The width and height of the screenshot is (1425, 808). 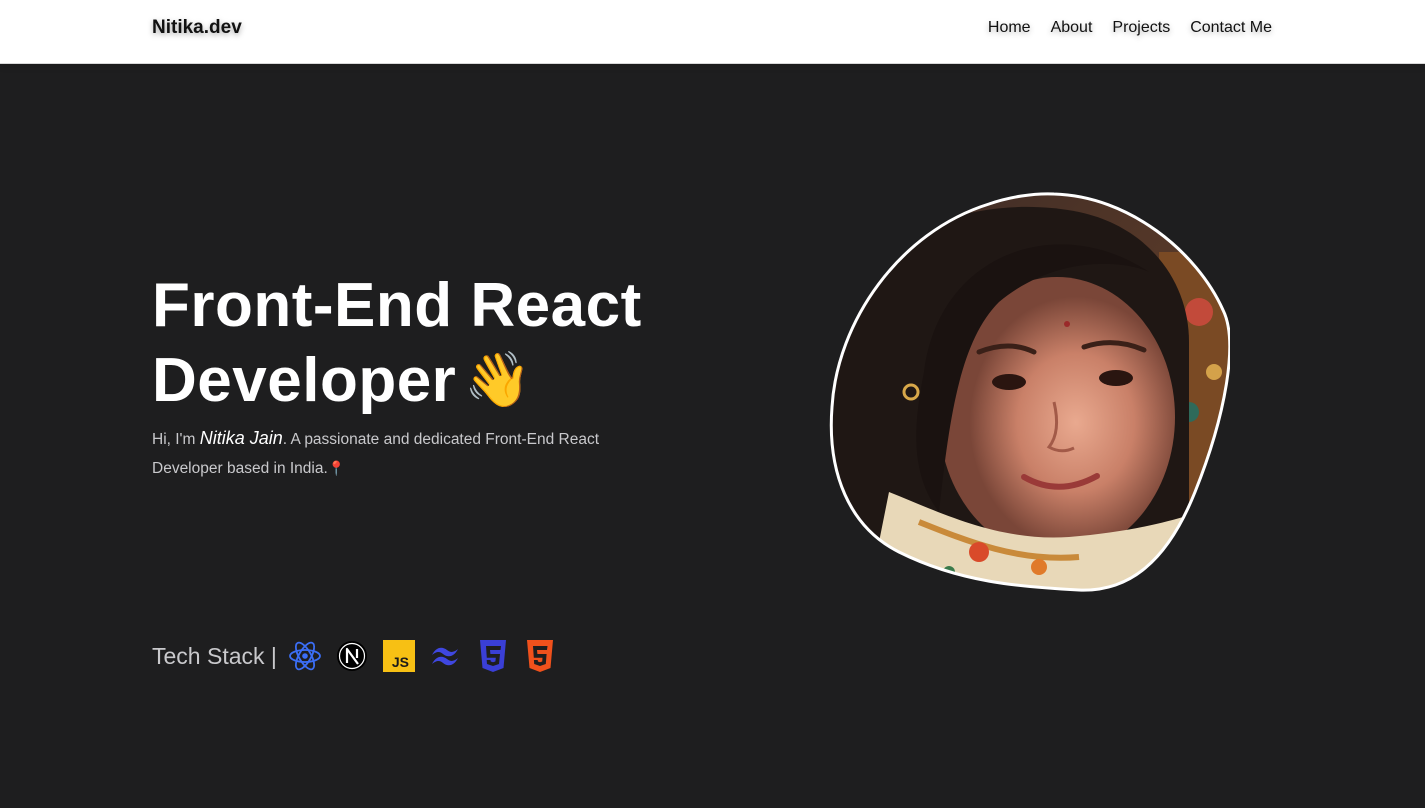 I want to click on brand-logo: Nitika.dev, so click(x=197, y=28).